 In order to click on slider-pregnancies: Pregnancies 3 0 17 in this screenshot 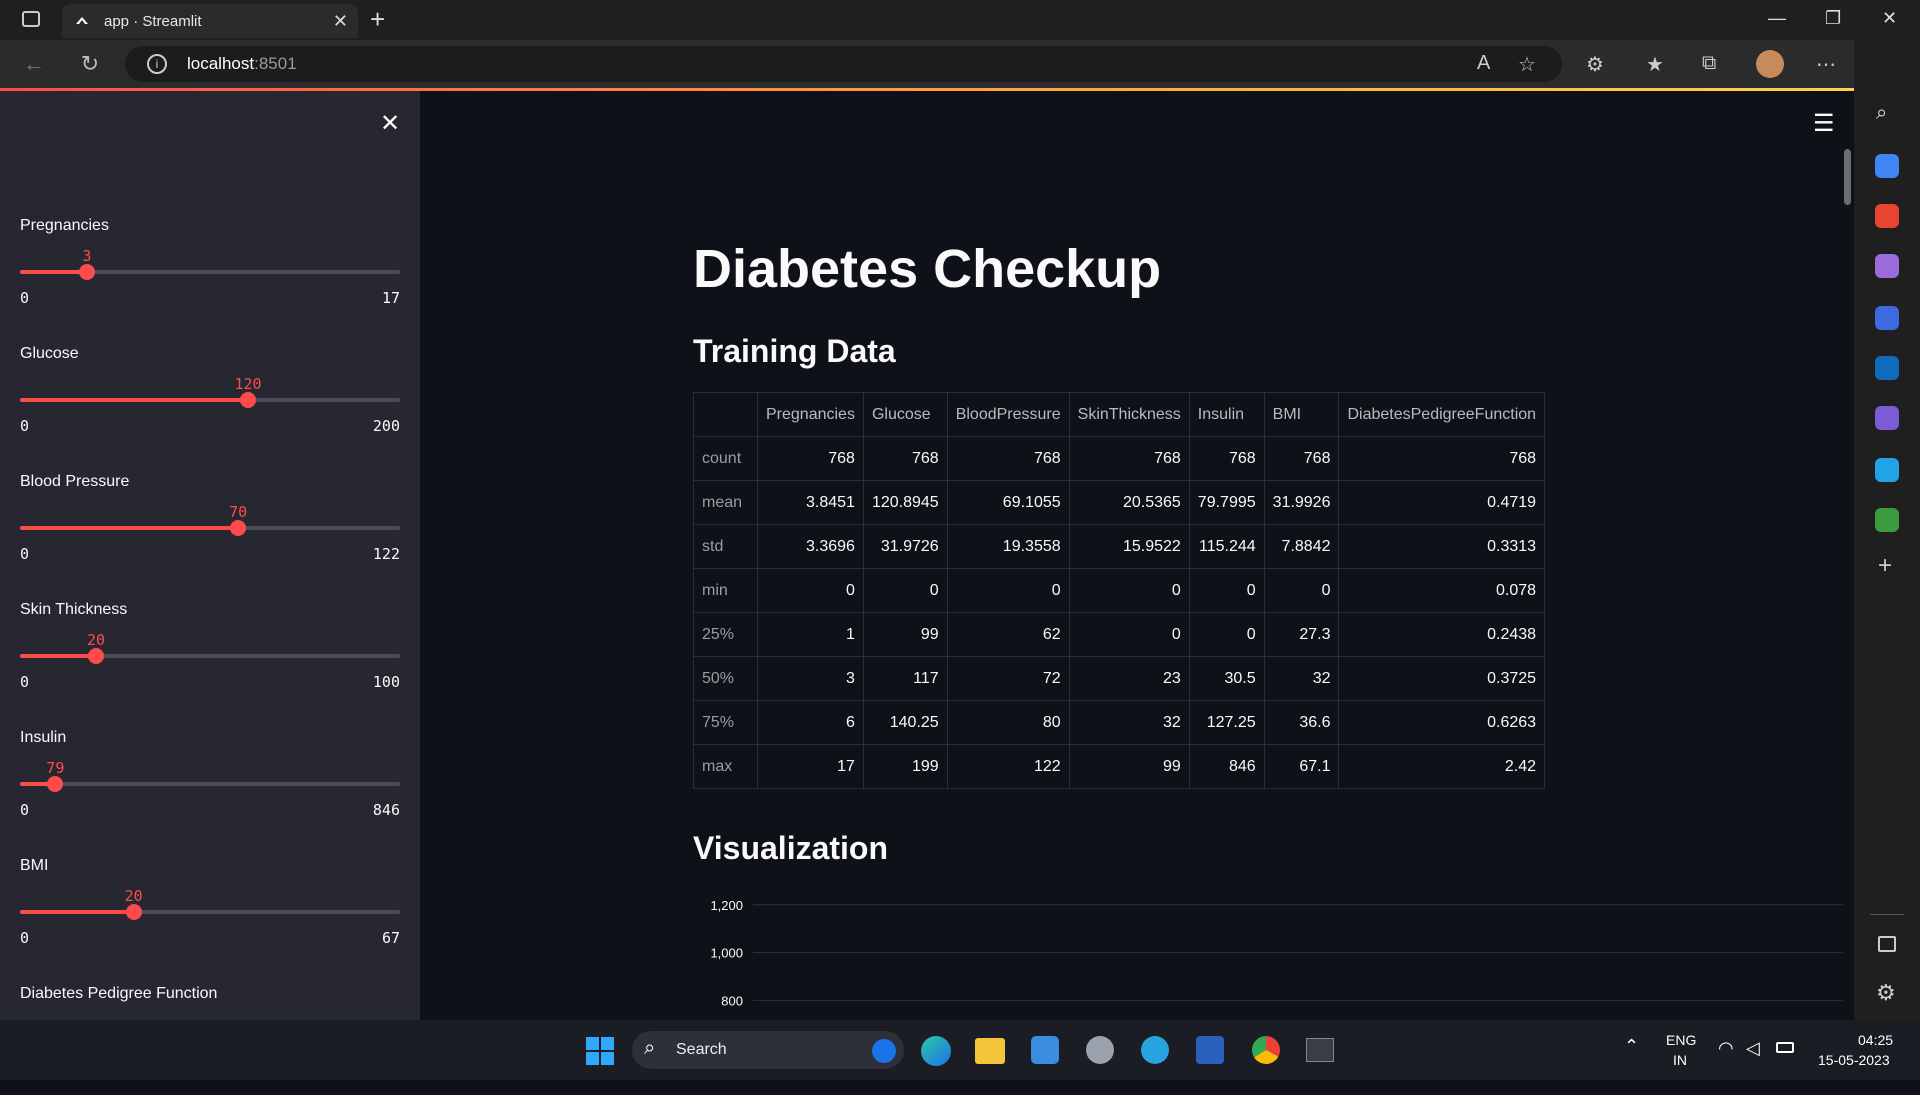, I will do `click(210, 272)`.